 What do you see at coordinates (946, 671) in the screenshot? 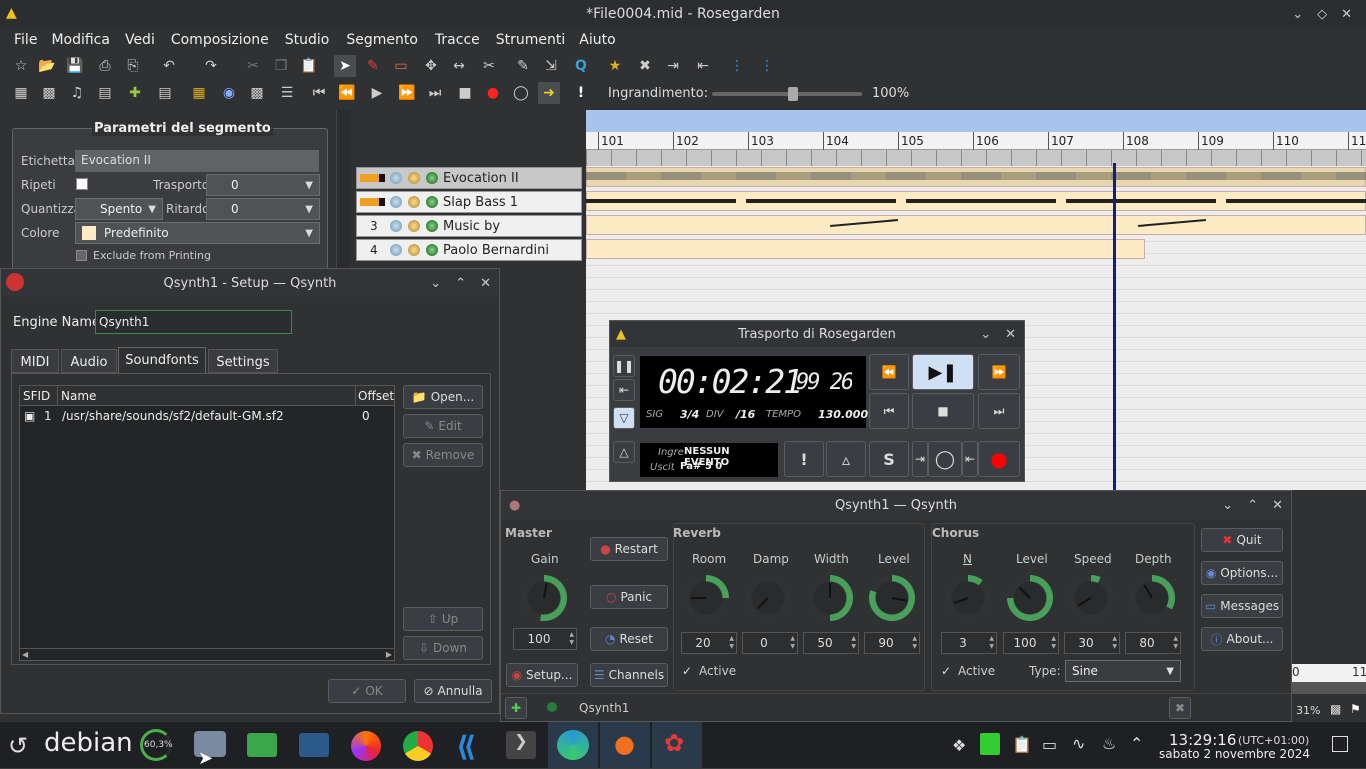
I see `chorus-active-check-icon: ✓` at bounding box center [946, 671].